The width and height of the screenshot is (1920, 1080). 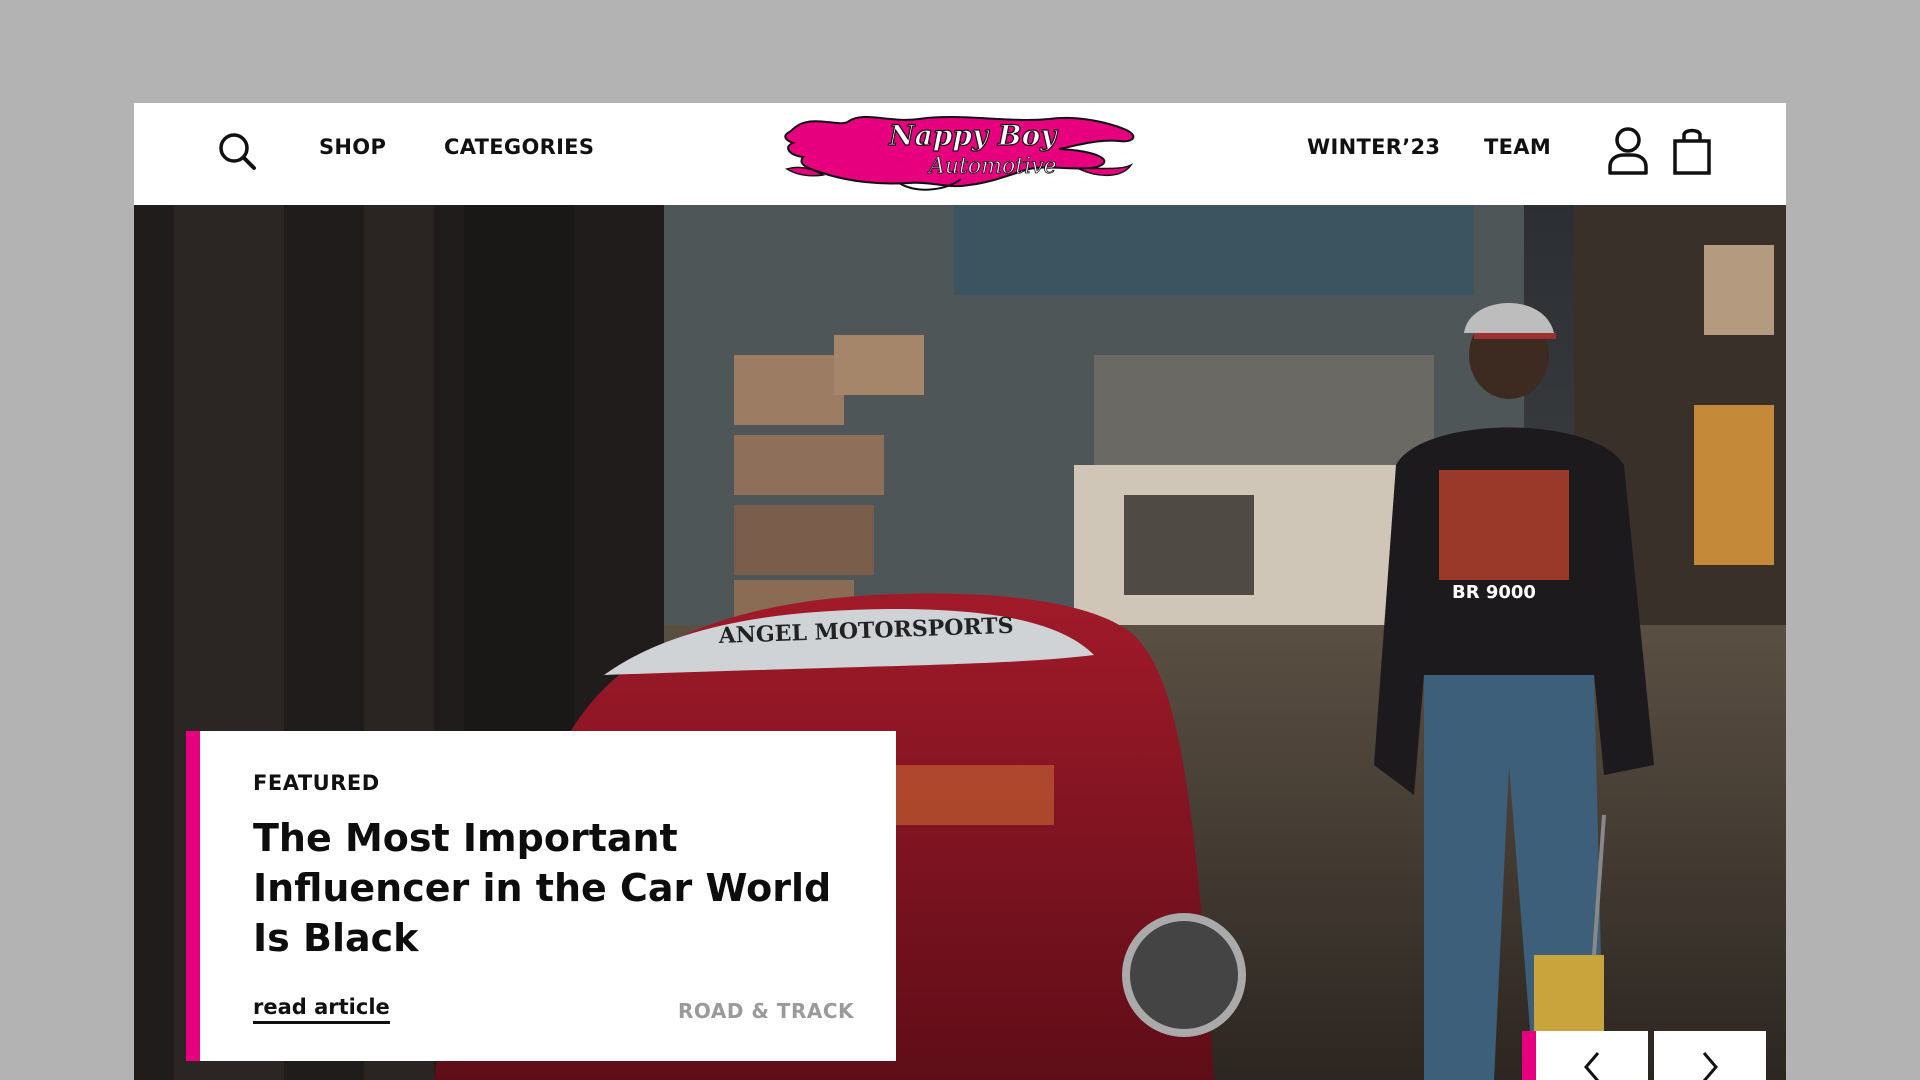 What do you see at coordinates (321, 1009) in the screenshot?
I see `read-article-link: read article` at bounding box center [321, 1009].